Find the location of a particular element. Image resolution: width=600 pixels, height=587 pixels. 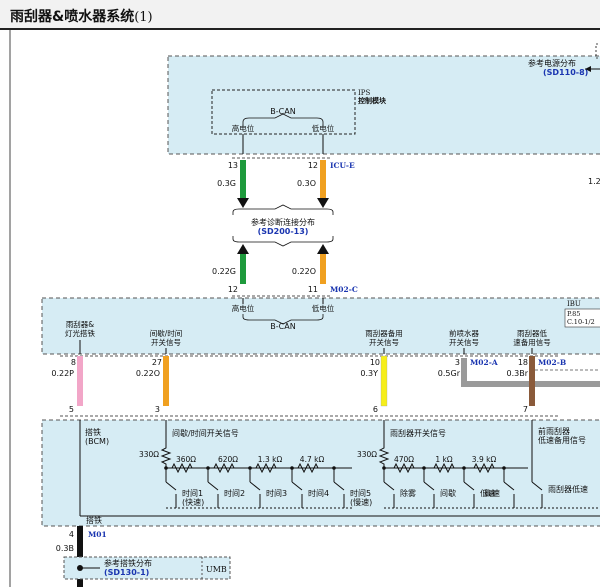

time5-label: 时间5 is located at coordinates (360, 493).